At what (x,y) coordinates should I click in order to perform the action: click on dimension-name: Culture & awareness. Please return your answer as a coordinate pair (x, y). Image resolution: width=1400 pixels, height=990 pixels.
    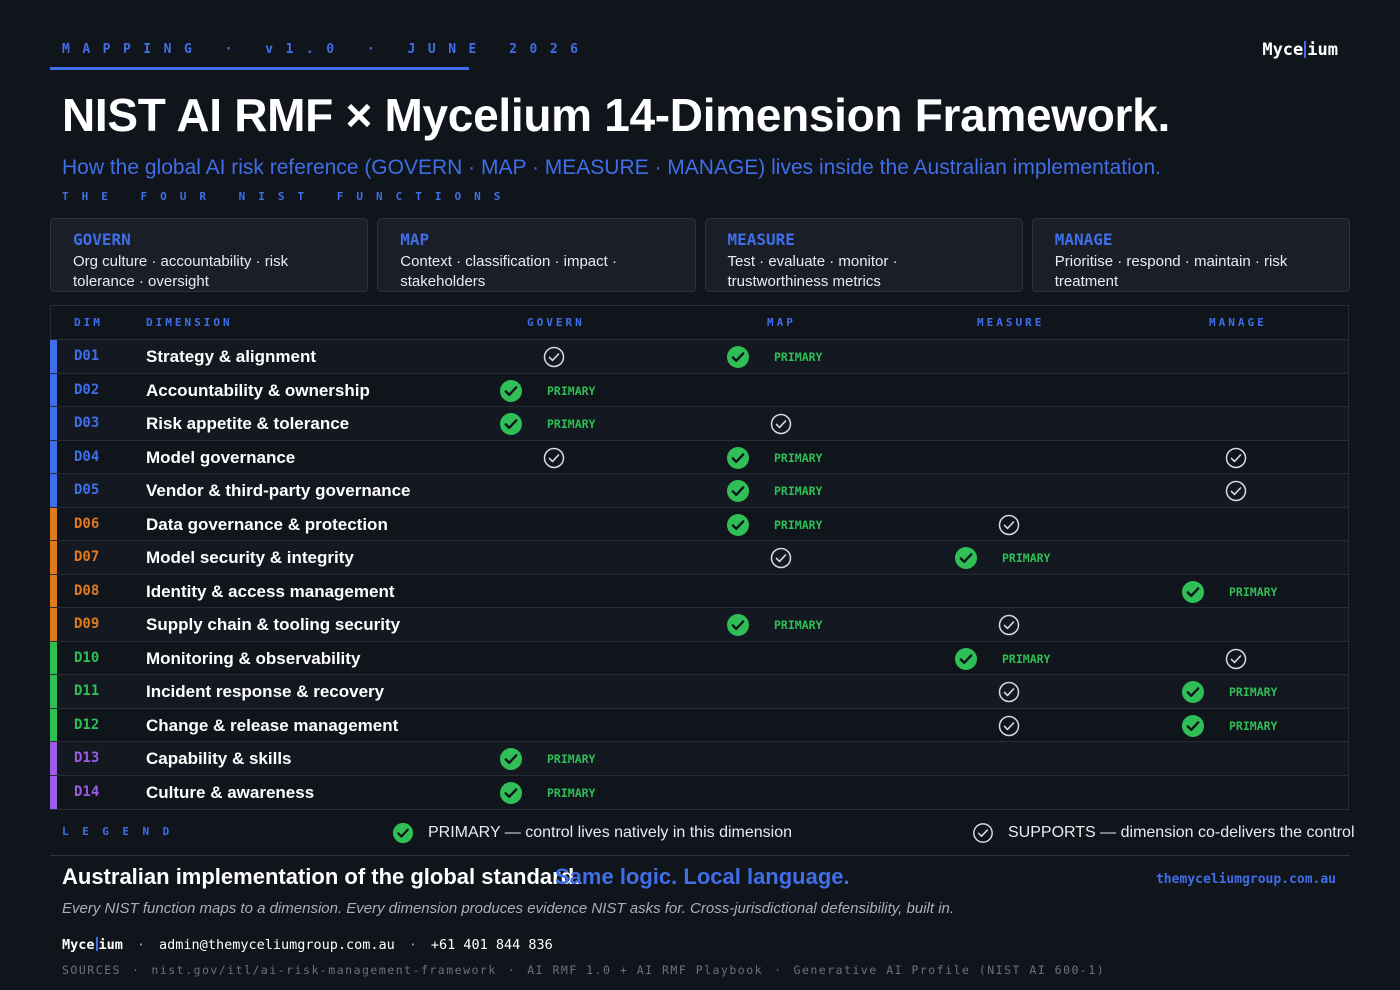
    Looking at the image, I should click on (230, 792).